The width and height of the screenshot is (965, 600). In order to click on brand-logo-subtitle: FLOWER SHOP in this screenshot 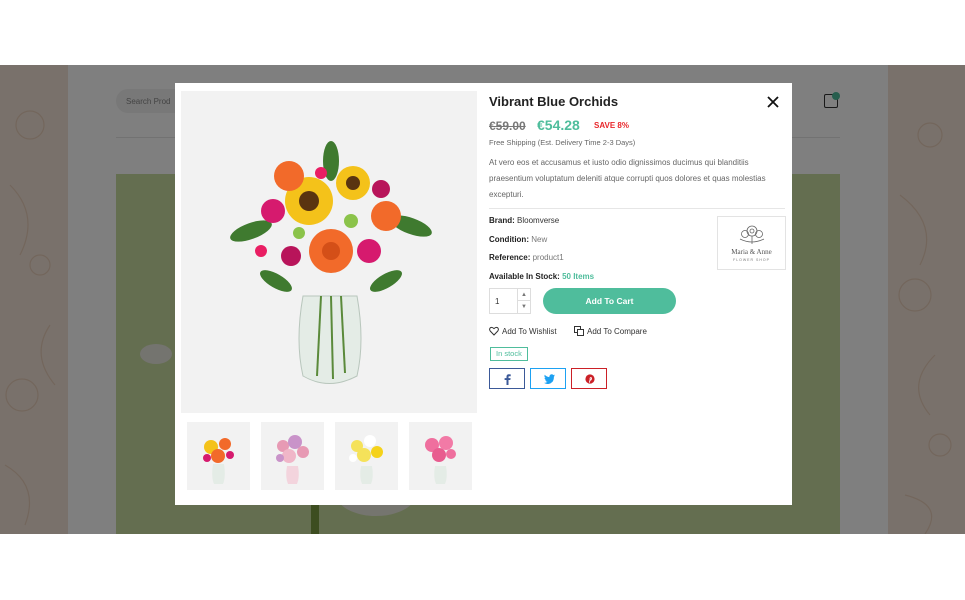, I will do `click(751, 260)`.